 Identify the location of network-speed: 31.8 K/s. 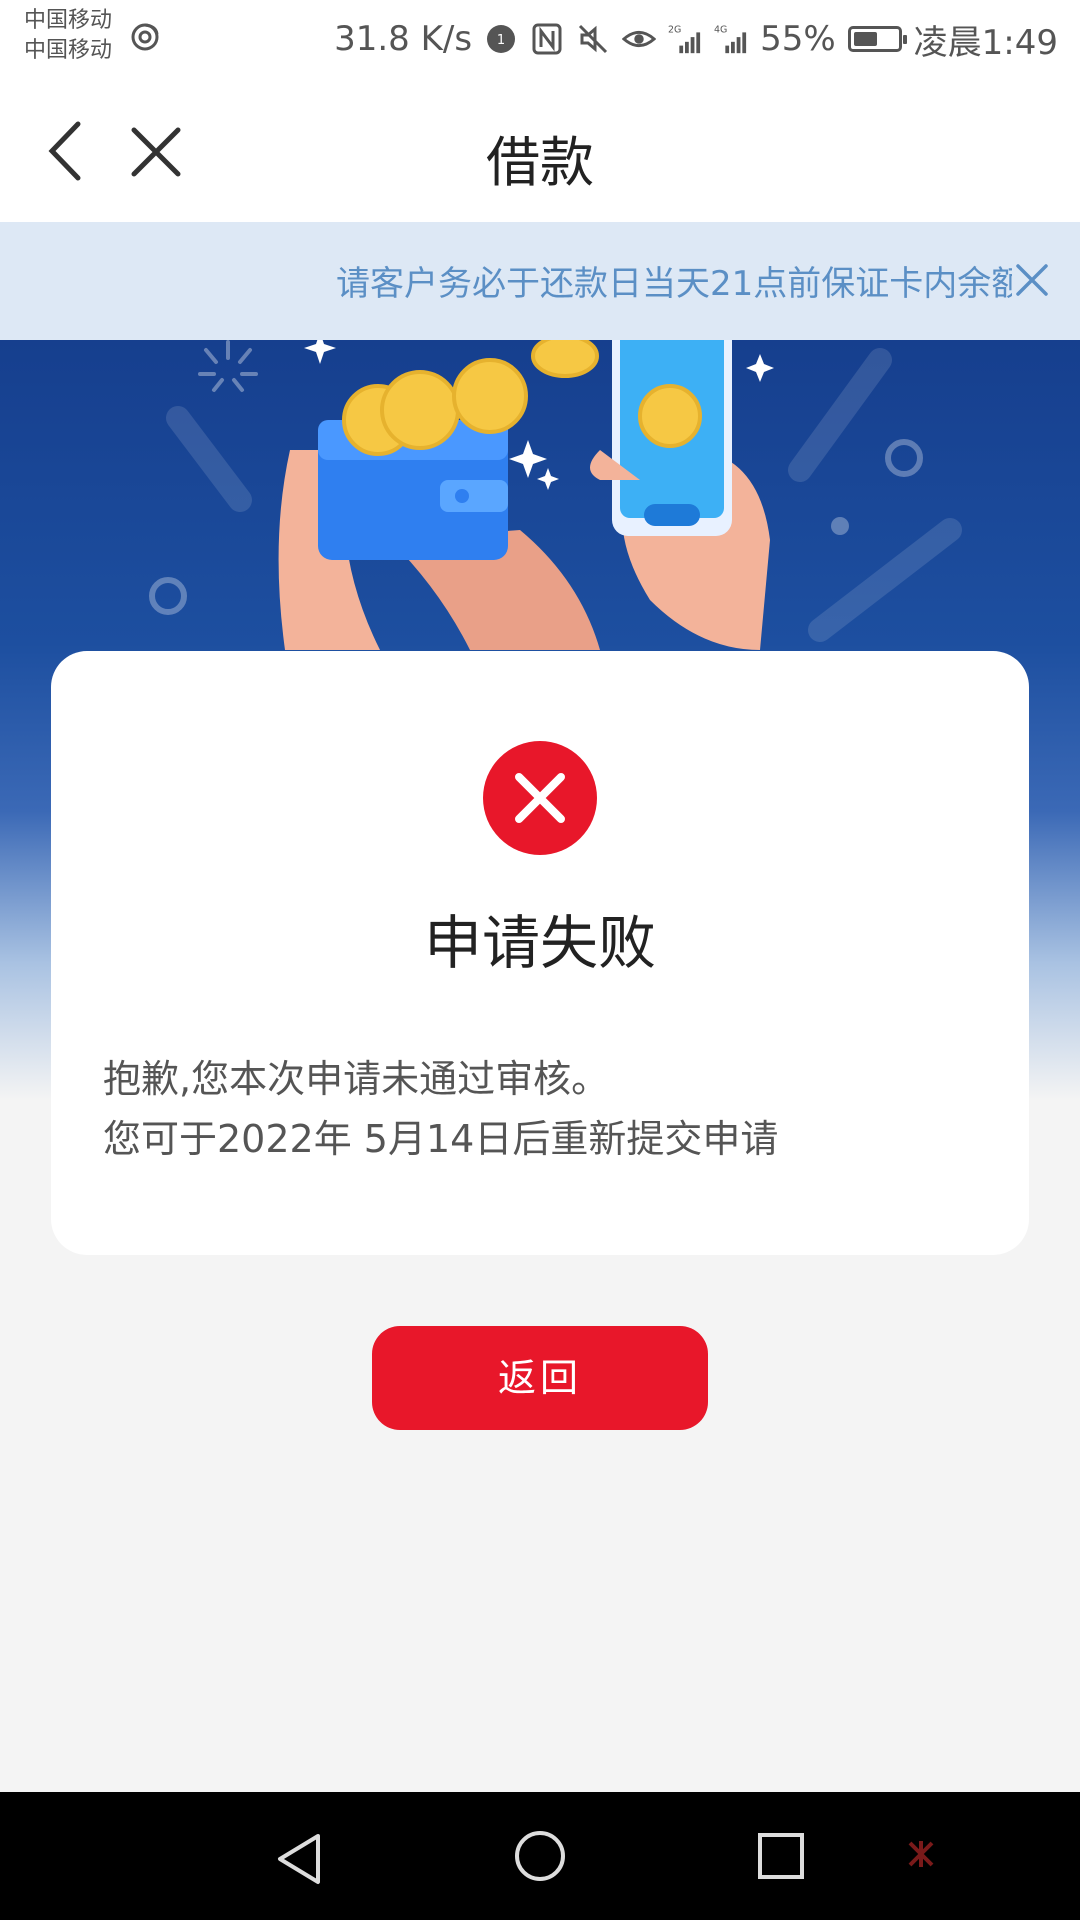
(403, 39).